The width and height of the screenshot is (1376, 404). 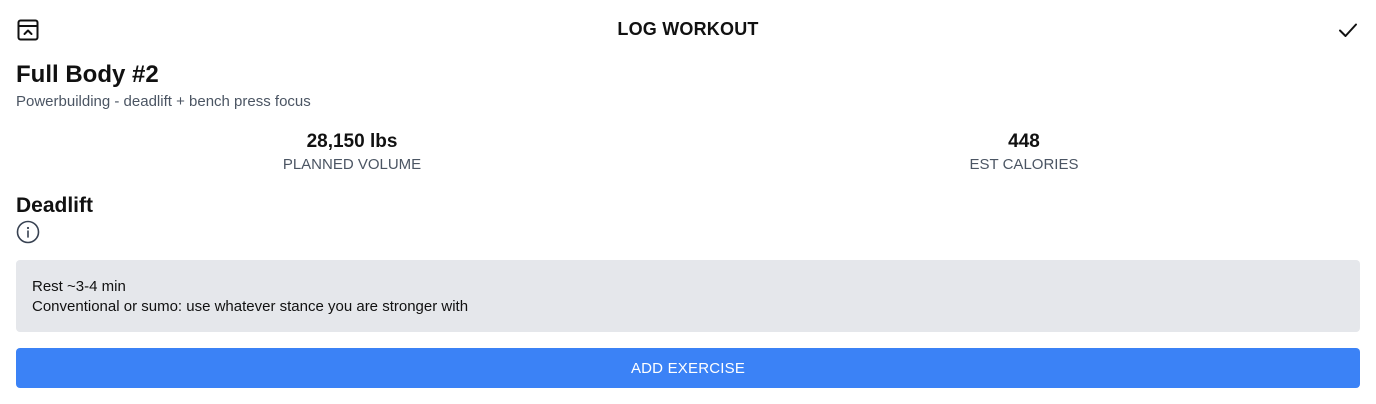 I want to click on exercise-name: Deadlift, so click(x=55, y=205).